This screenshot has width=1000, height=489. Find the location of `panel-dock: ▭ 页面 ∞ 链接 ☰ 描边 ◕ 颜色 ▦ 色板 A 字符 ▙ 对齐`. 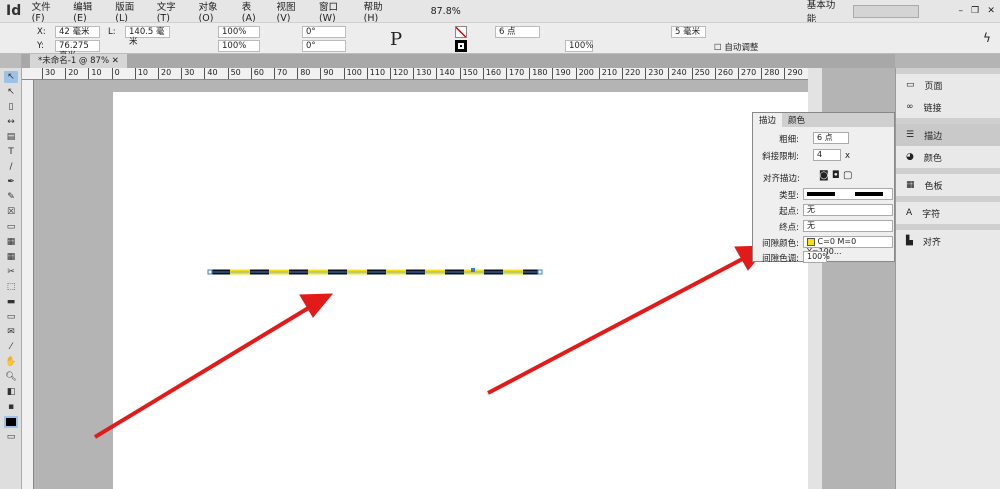

panel-dock: ▭ 页面 ∞ 链接 ☰ 描边 ◕ 颜色 ▦ 色板 A 字符 ▙ 对齐 is located at coordinates (947, 278).